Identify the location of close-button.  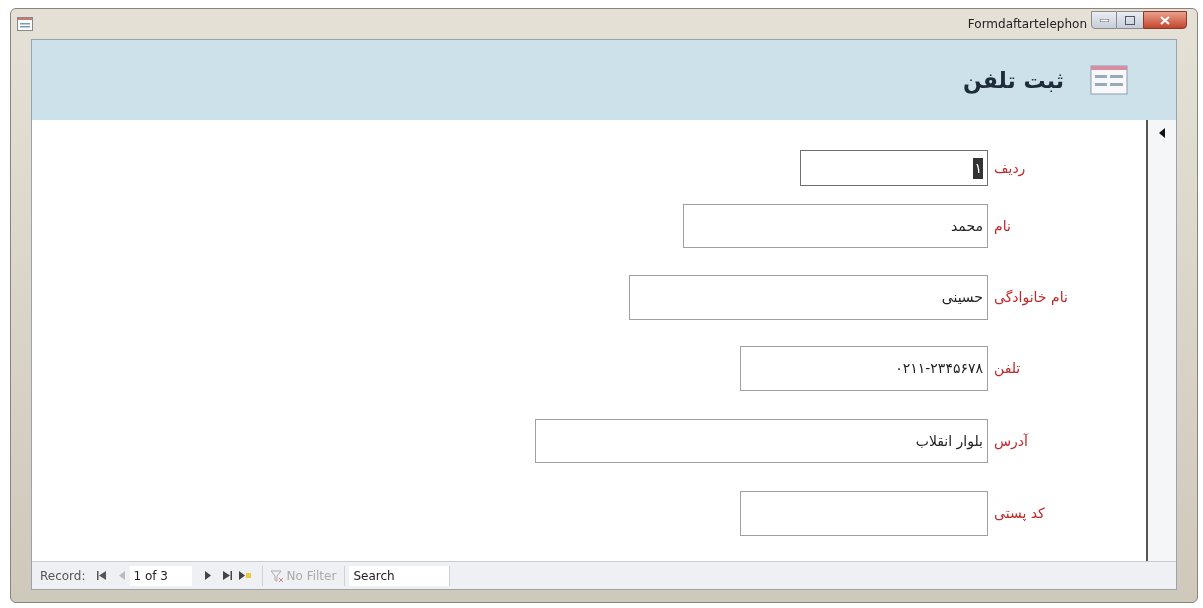
(1165, 20).